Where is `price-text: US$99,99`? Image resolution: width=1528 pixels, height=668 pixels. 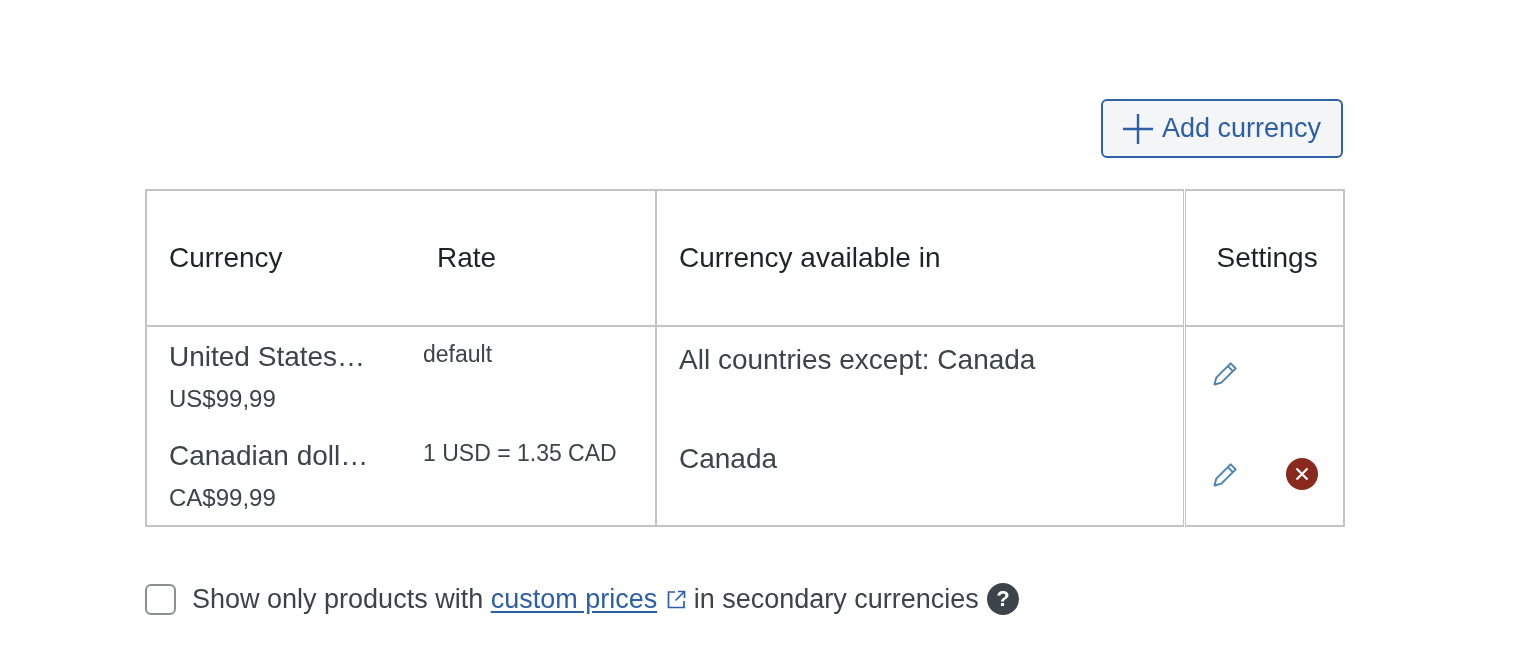 price-text: US$99,99 is located at coordinates (222, 399).